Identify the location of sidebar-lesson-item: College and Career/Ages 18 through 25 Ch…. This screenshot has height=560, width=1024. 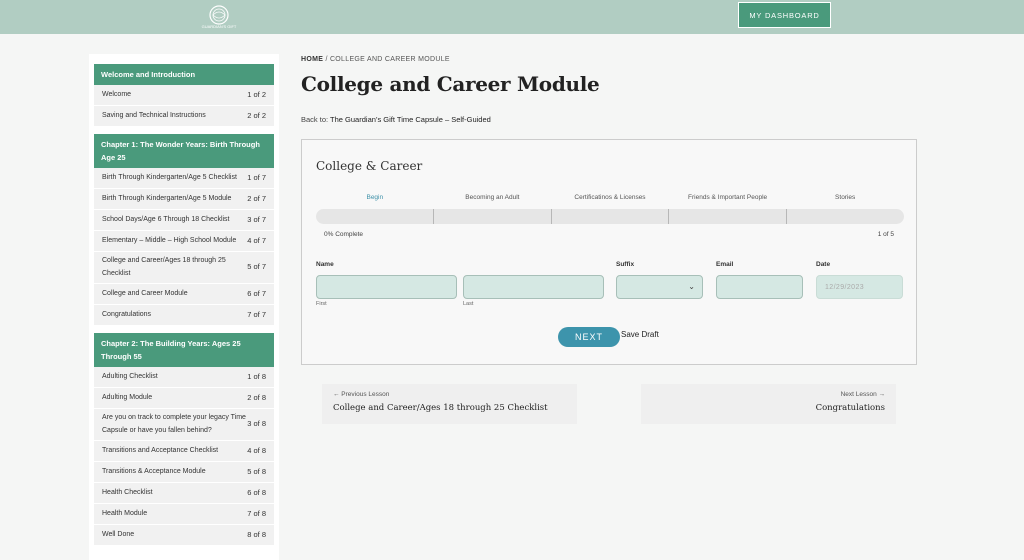
(184, 268).